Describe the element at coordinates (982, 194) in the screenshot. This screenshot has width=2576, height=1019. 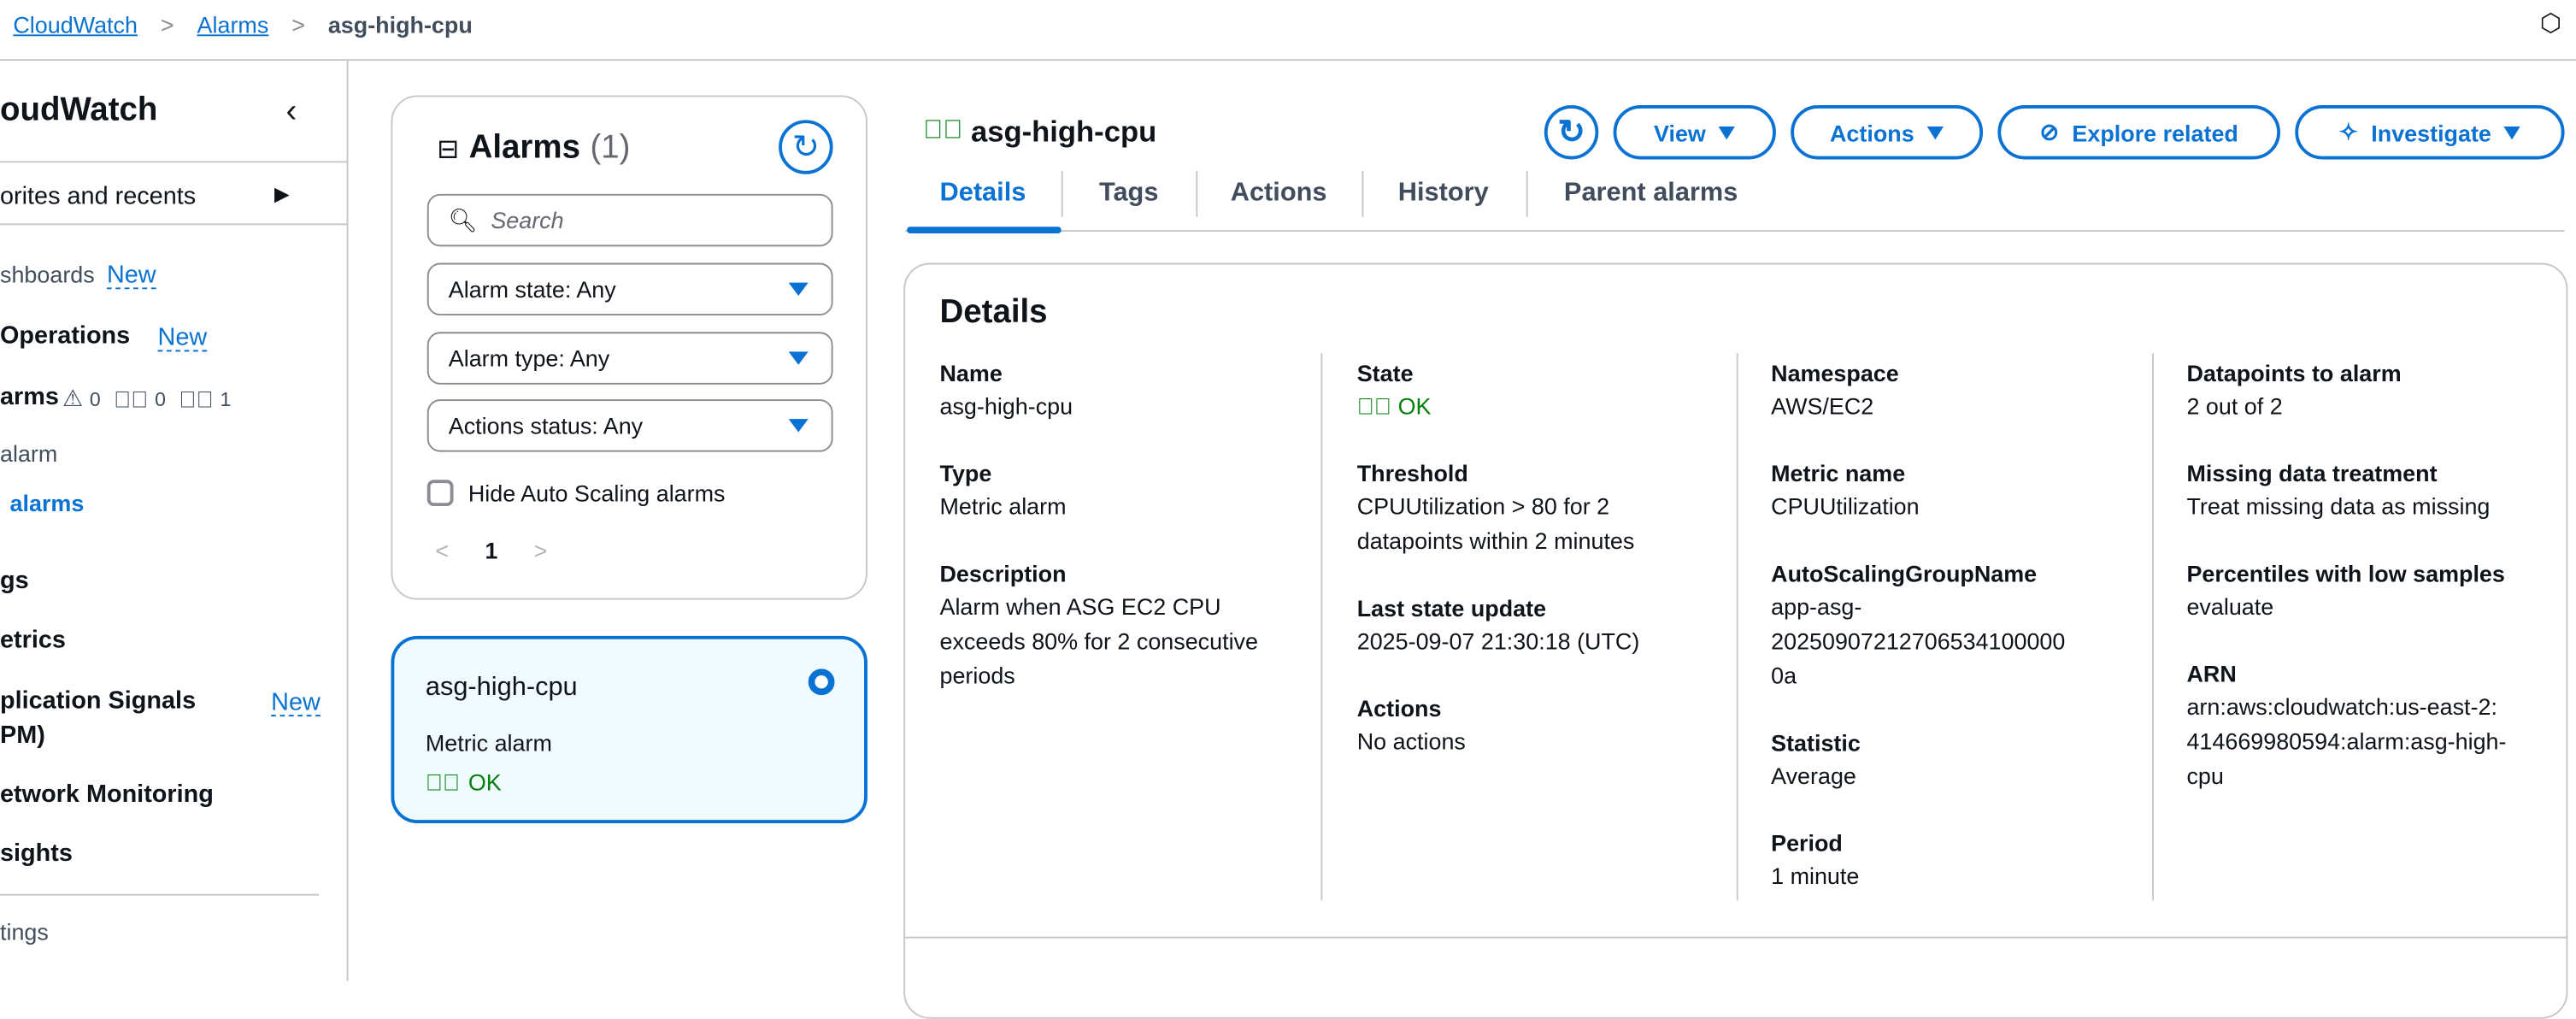
I see `tab-details: Details` at that location.